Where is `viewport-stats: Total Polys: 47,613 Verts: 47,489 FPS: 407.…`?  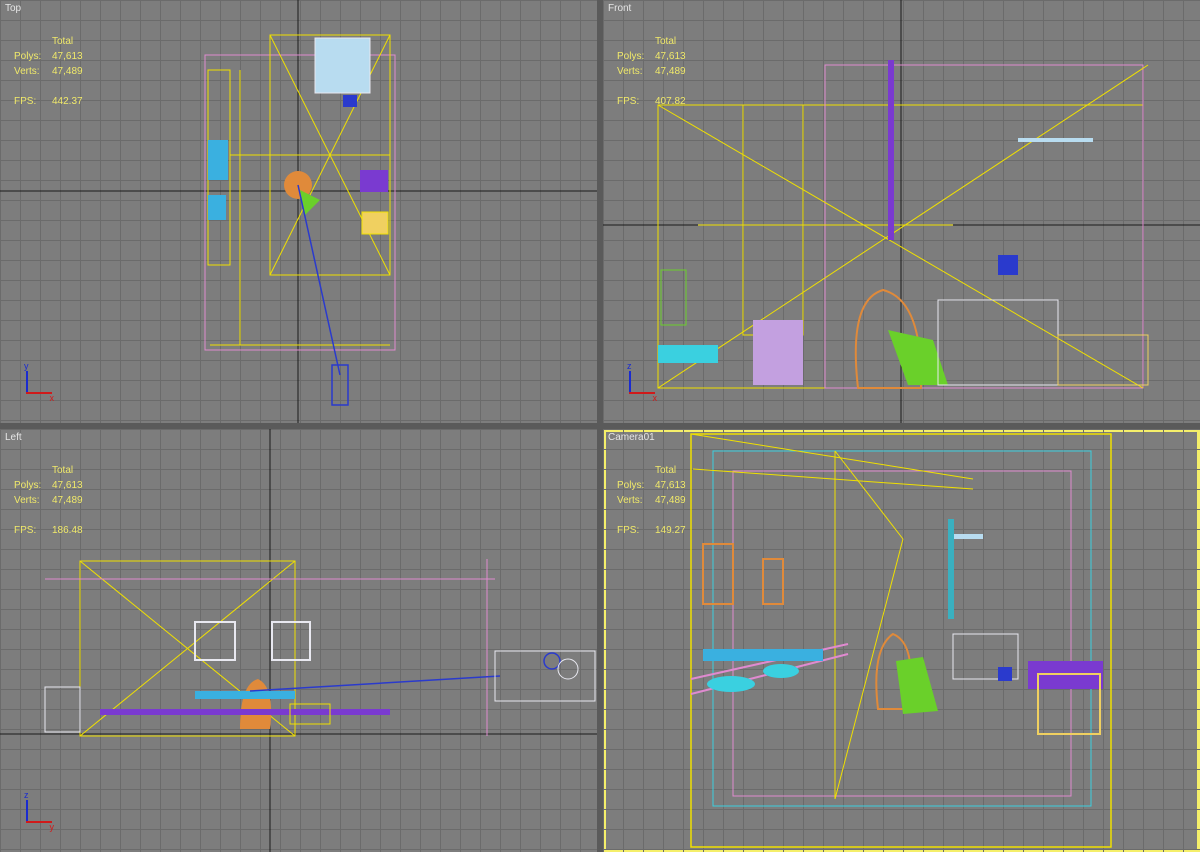
viewport-stats: Total Polys: 47,613 Verts: 47,489 FPS: 407.… is located at coordinates (651, 71).